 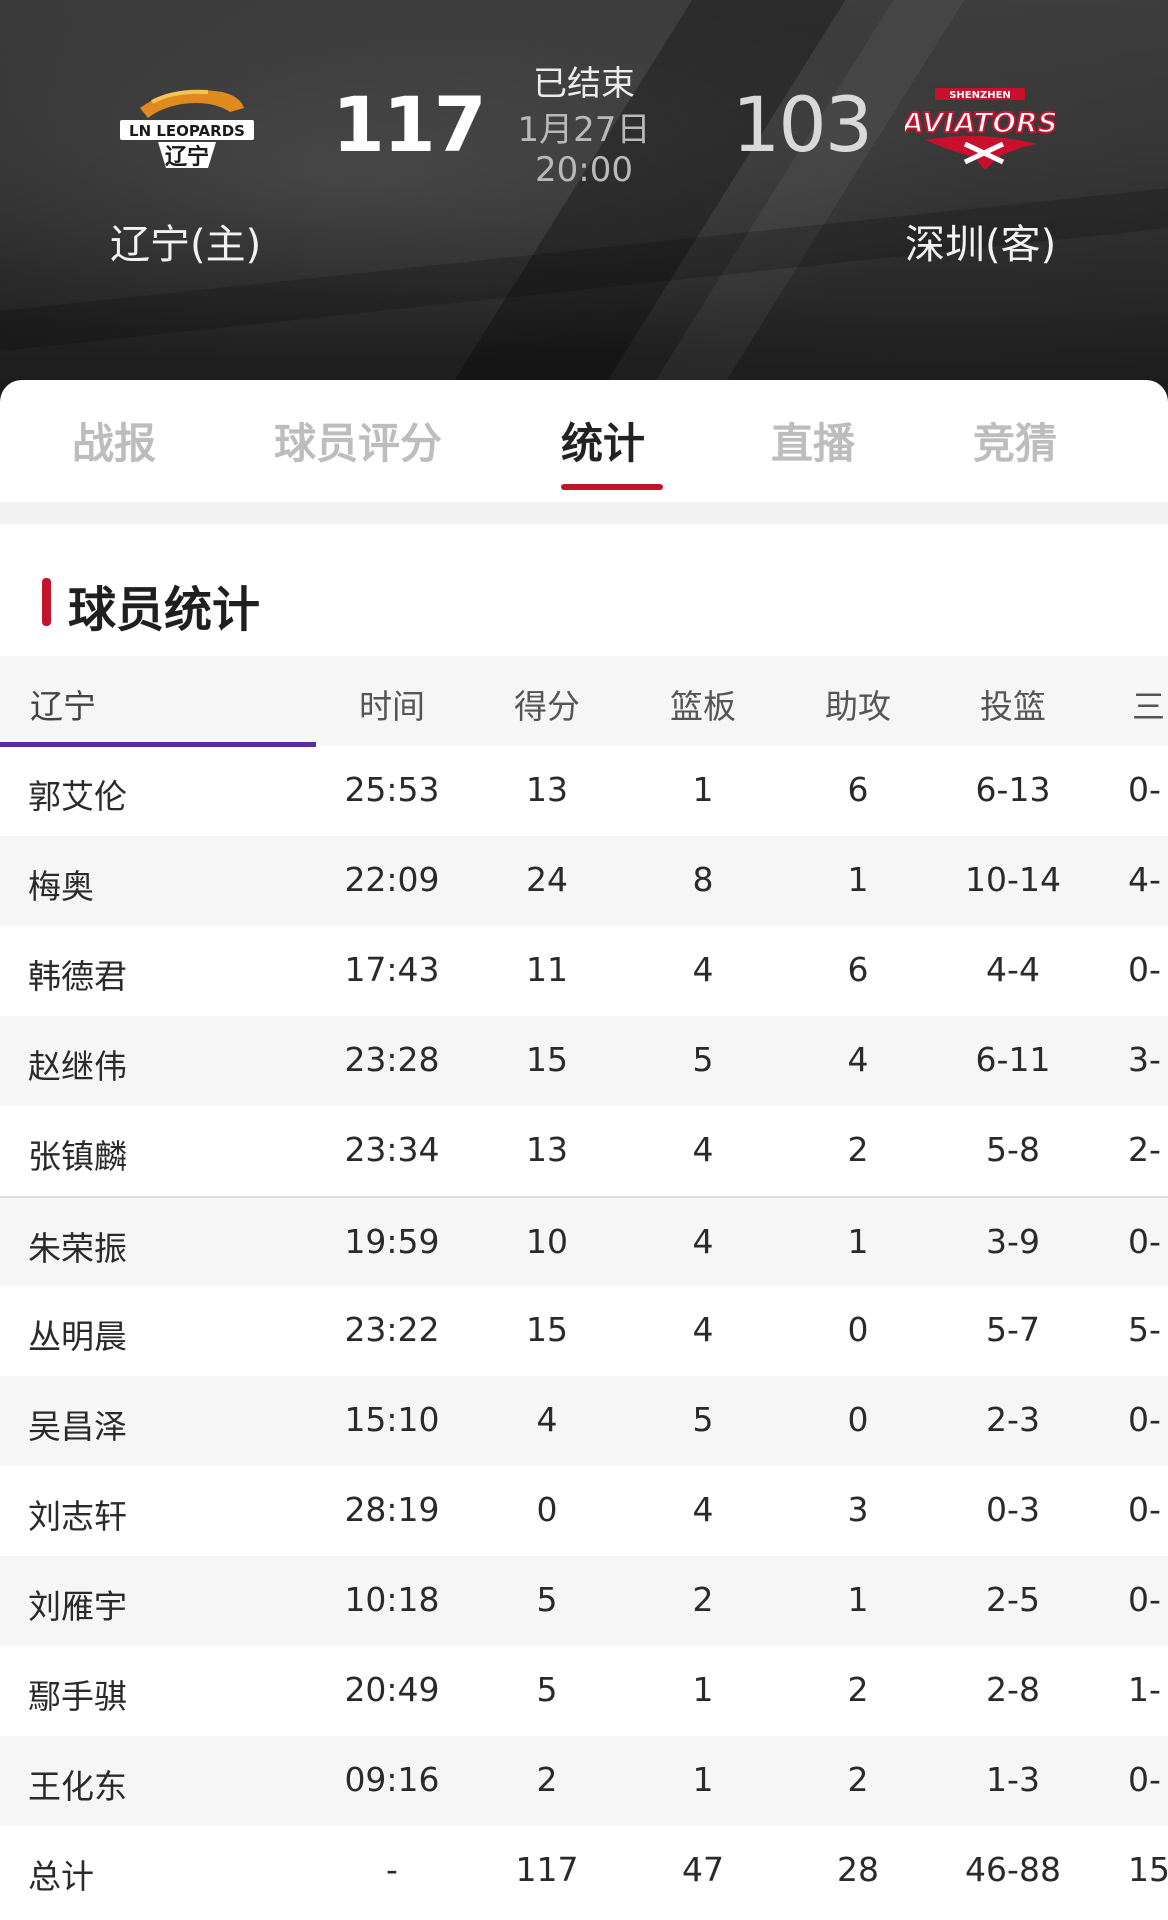 I want to click on table-row: 王化东 09:16 2 1 2 1-3 0-, so click(x=584, y=1781).